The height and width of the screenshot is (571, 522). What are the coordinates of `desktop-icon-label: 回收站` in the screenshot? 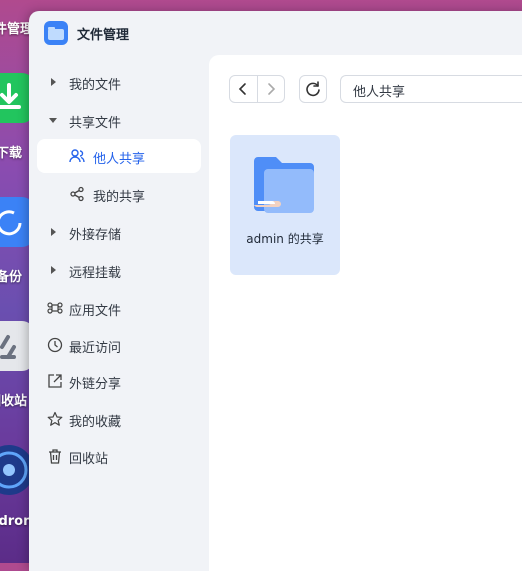 It's located at (14, 401).